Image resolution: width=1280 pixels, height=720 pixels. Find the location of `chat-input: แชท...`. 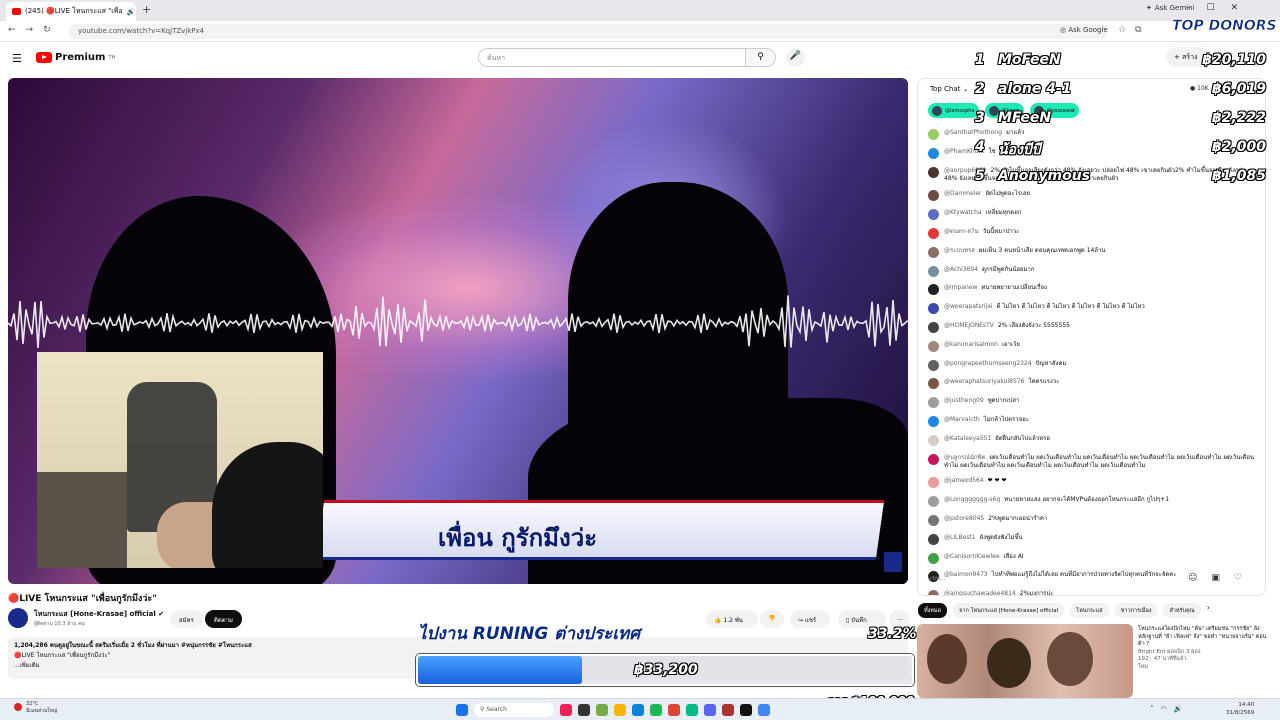

chat-input: แชท... is located at coordinates (937, 578).